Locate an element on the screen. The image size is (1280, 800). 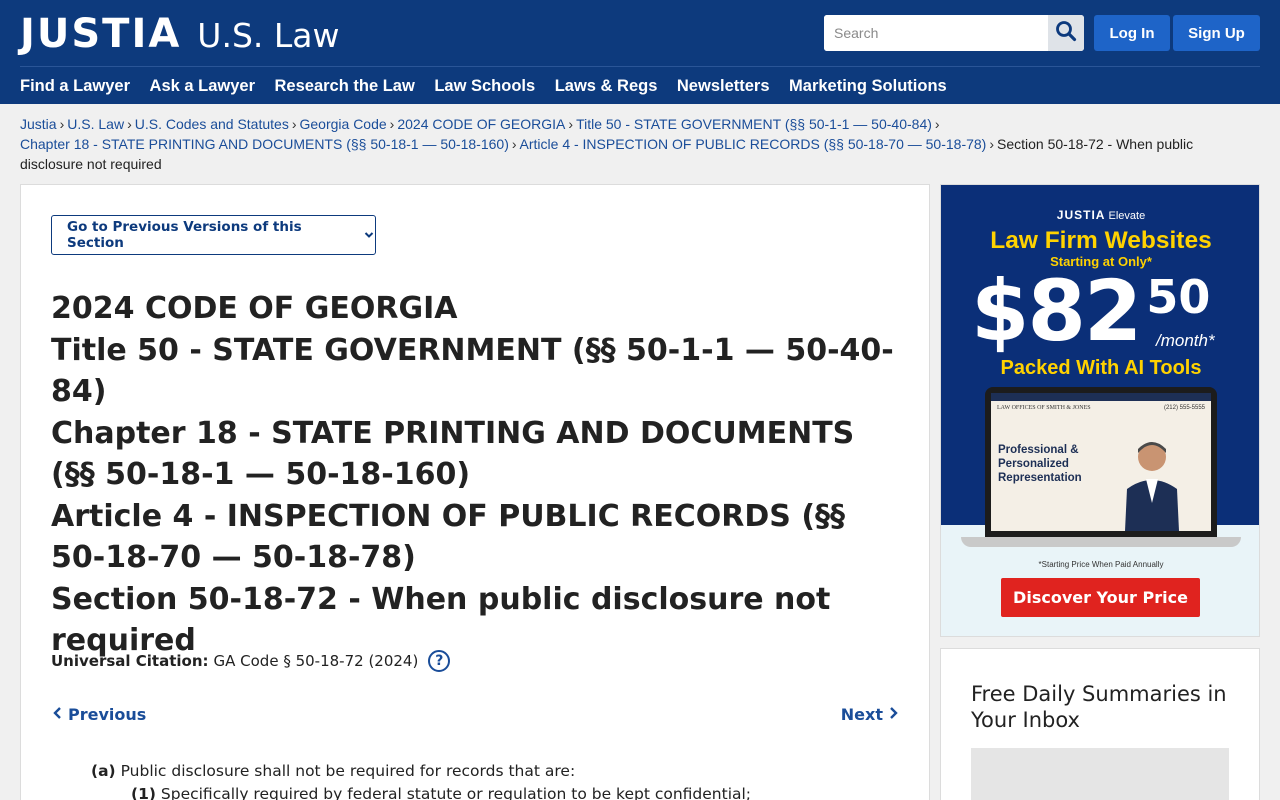
breadcrumb-link: 2024 CODE OF GEORGIA is located at coordinates (481, 124).